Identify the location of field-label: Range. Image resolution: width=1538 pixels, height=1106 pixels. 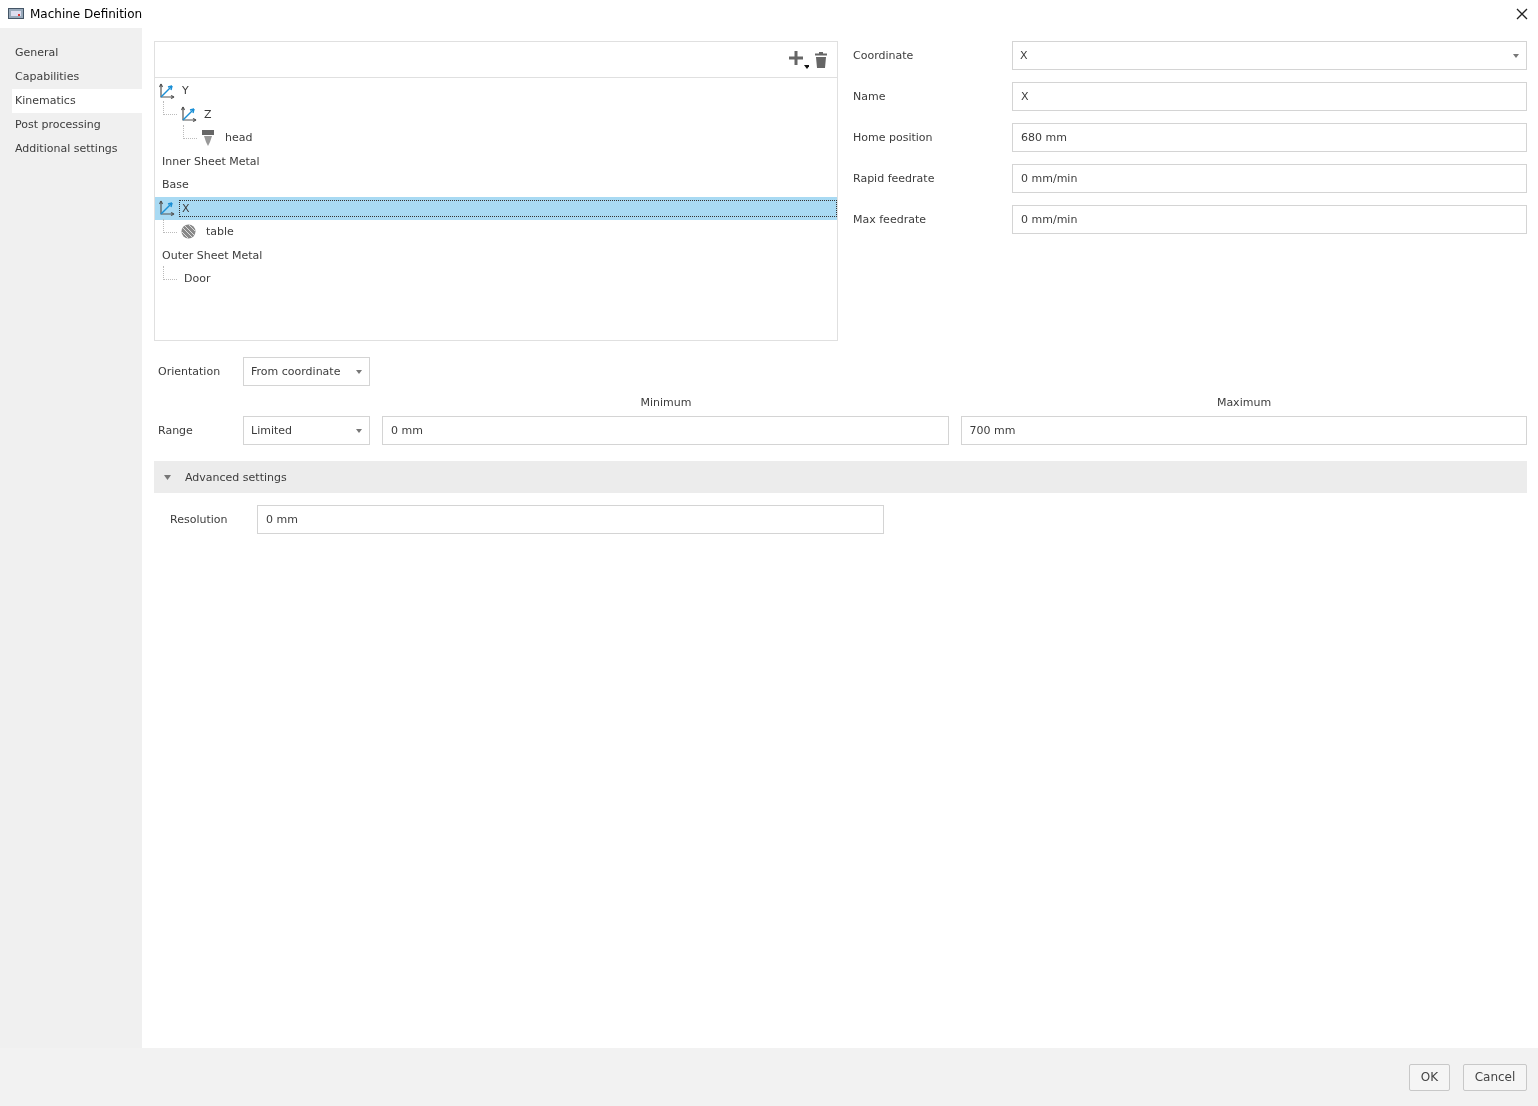
(175, 430).